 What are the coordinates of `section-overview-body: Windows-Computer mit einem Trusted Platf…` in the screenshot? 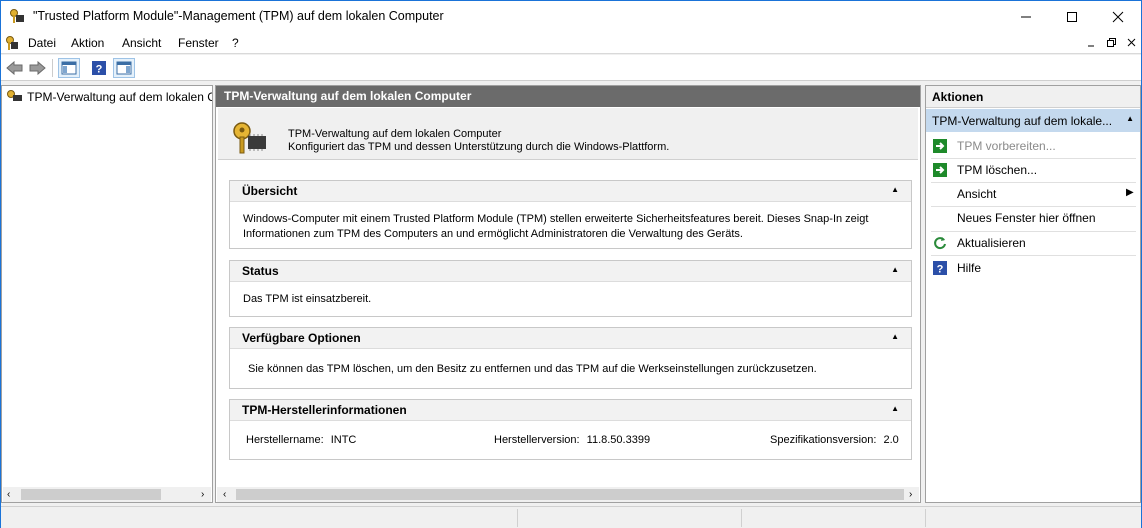 It's located at (555, 227).